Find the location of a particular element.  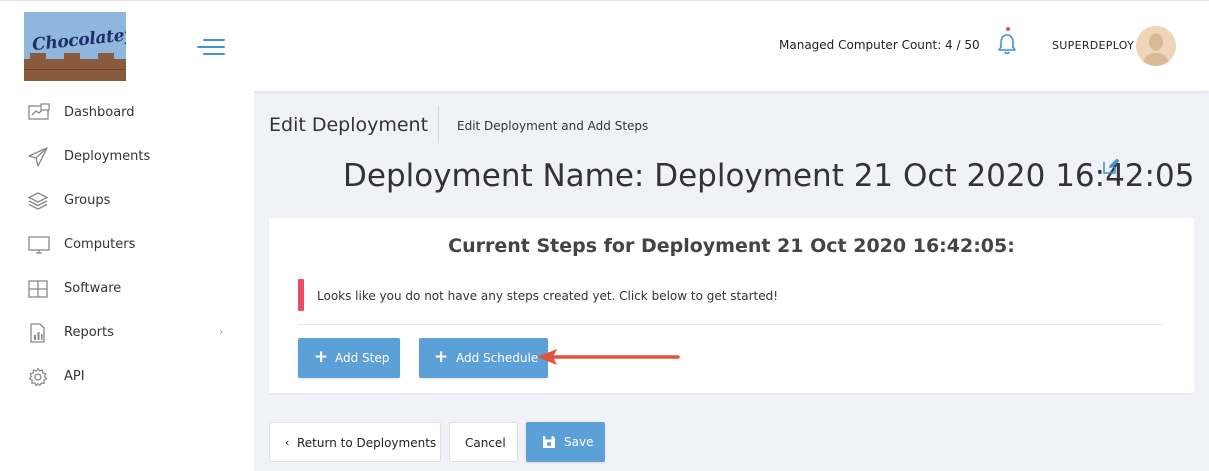

floppy-disk-icon is located at coordinates (549, 443).